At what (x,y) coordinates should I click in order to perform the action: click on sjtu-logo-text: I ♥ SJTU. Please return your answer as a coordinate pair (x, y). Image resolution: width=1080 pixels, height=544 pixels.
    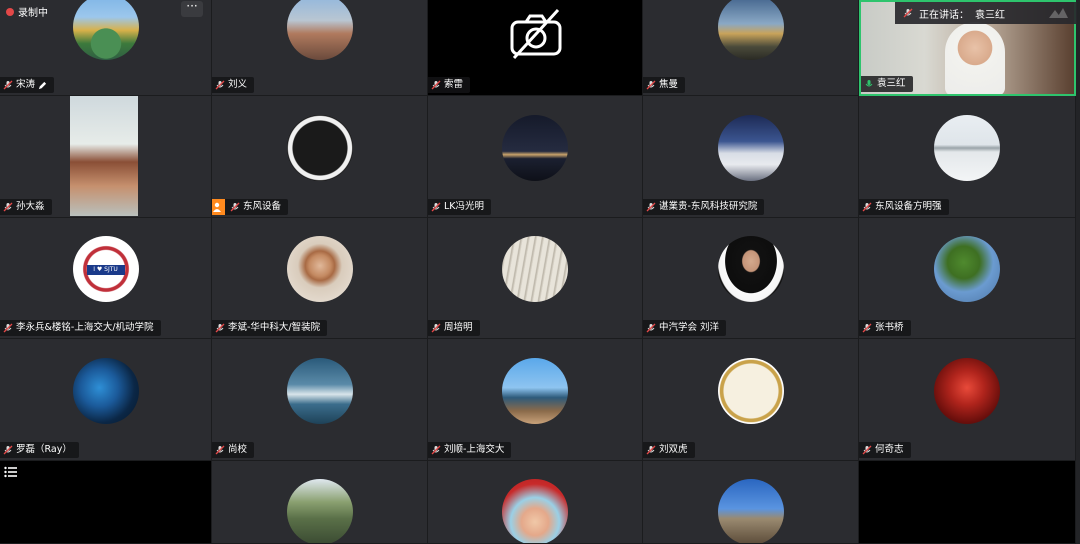
    Looking at the image, I should click on (105, 270).